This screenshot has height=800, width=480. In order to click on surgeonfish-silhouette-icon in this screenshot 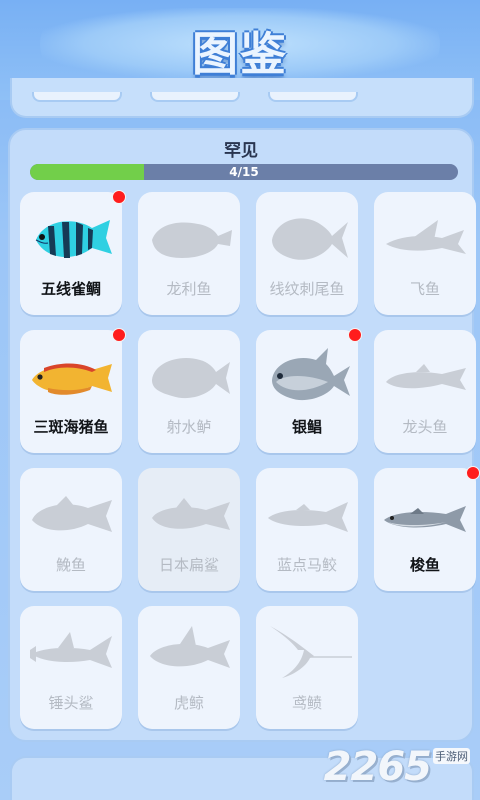, I will do `click(310, 239)`.